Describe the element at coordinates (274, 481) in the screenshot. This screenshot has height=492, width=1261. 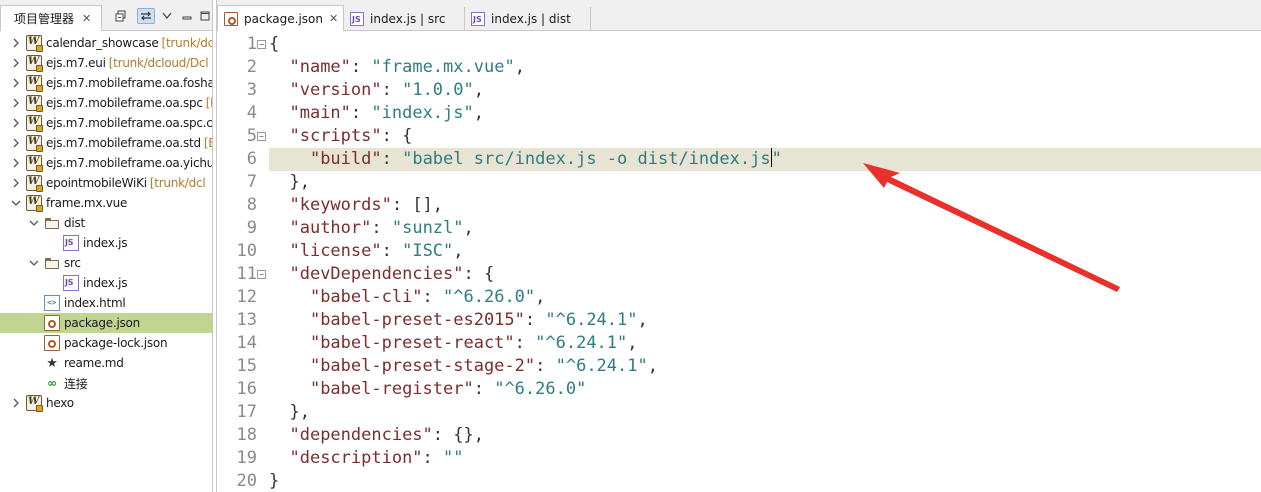
I see `punctuation: }` at that location.